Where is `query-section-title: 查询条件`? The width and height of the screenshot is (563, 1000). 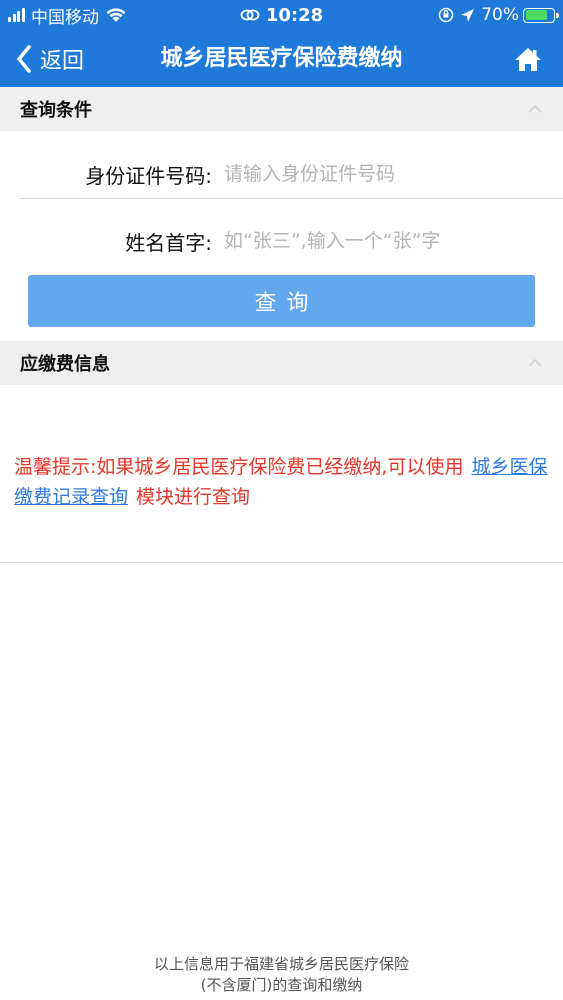 query-section-title: 查询条件 is located at coordinates (56, 110).